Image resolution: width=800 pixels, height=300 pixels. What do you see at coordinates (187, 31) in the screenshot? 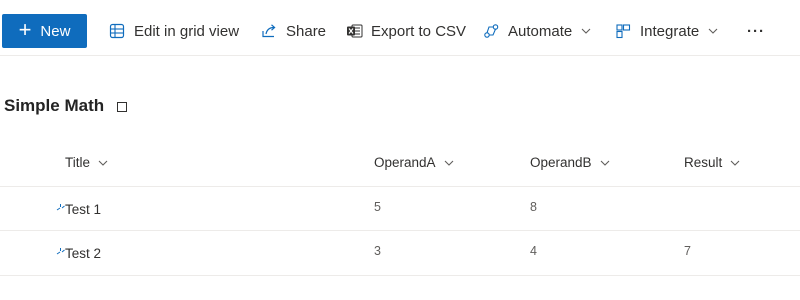
I see `edit-in-grid-view-label: Edit in grid view` at bounding box center [187, 31].